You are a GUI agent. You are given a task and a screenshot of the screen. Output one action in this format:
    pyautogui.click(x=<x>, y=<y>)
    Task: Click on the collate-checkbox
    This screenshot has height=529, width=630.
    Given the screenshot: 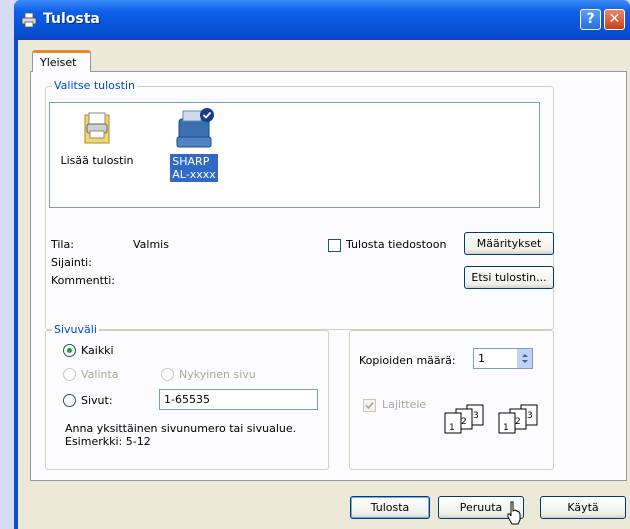 What is the action you would take?
    pyautogui.click(x=369, y=405)
    